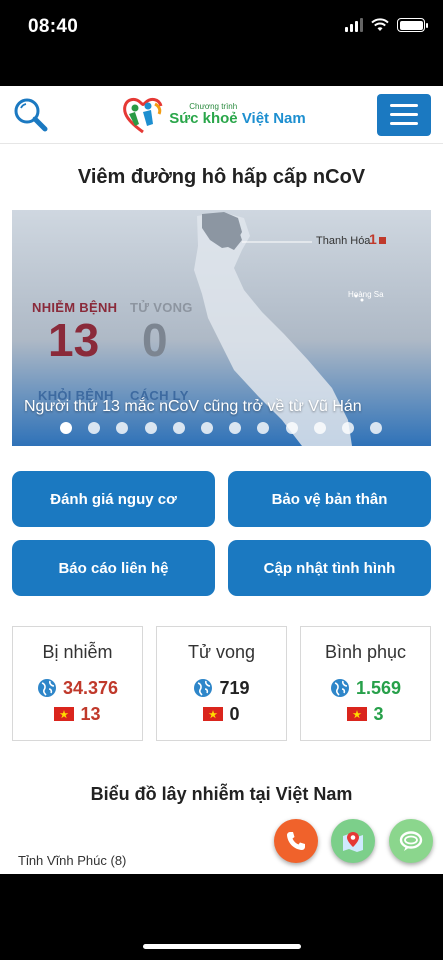 This screenshot has height=960, width=443. I want to click on banner-infected-value: 13, so click(74, 340).